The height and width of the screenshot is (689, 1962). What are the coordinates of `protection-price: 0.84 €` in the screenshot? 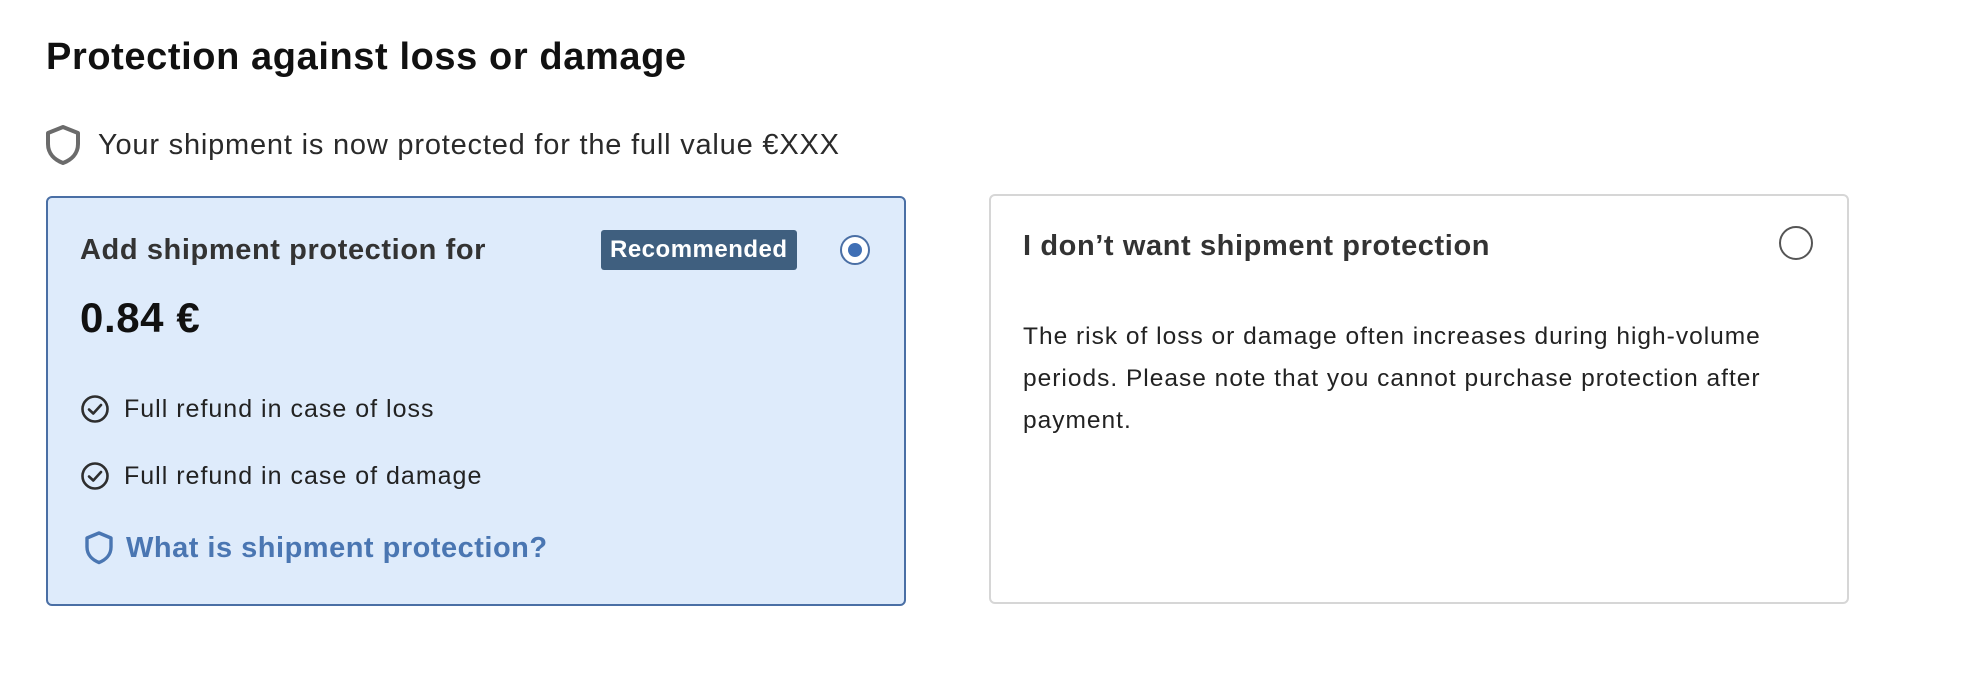 It's located at (140, 317).